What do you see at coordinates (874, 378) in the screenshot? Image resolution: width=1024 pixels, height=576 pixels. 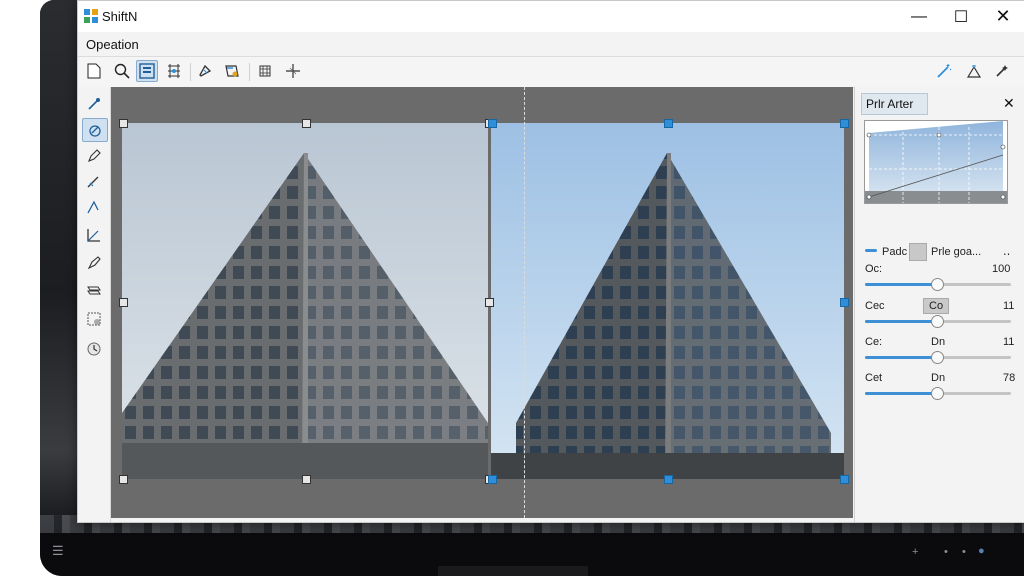 I see `slider-label: Cet` at bounding box center [874, 378].